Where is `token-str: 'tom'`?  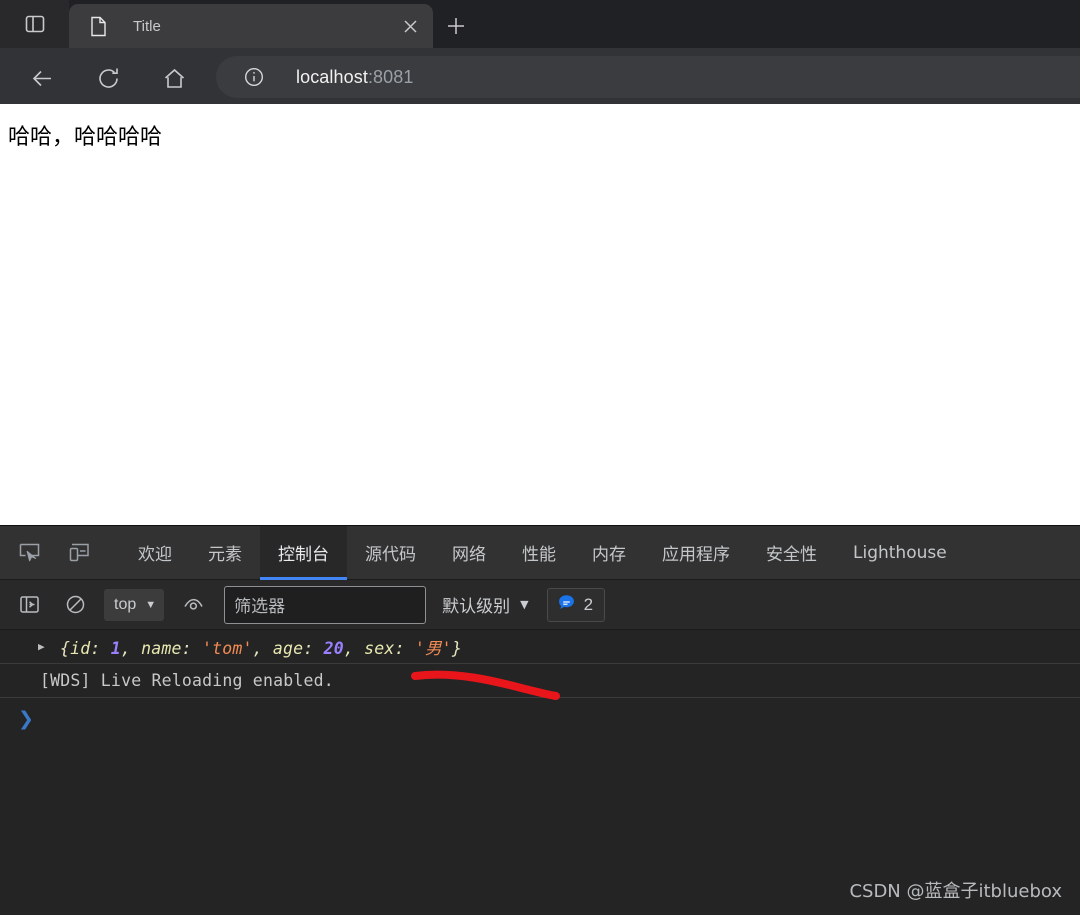 token-str: 'tom' is located at coordinates (227, 648).